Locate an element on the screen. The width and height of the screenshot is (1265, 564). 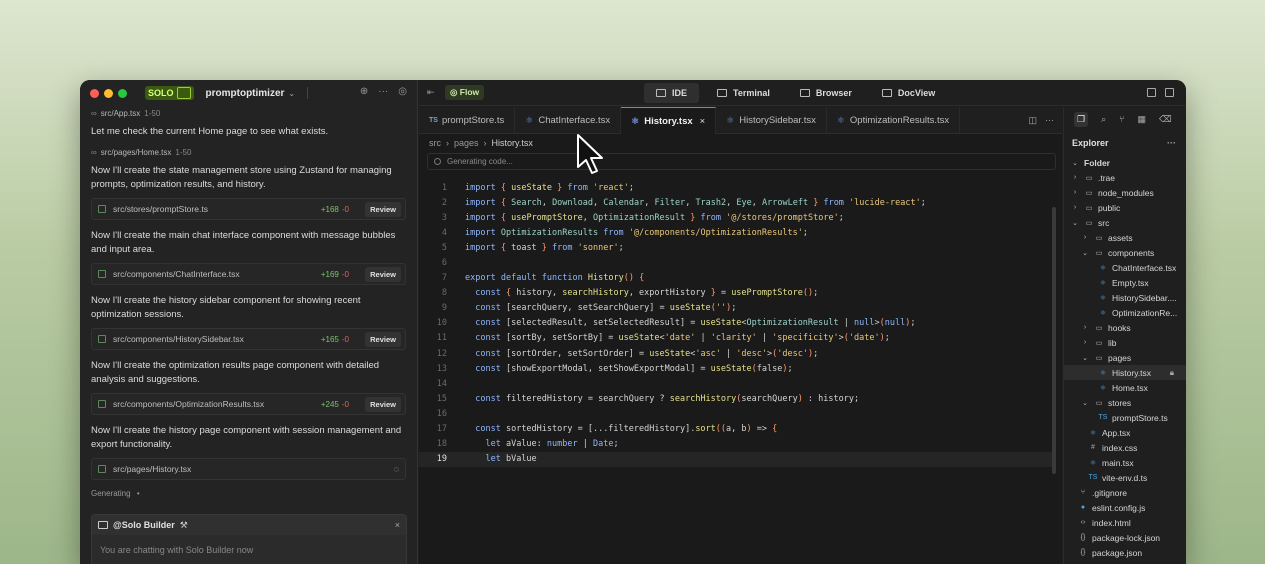
tree-folder: ⌄ ▭ src is located at coordinates (1125, 222).